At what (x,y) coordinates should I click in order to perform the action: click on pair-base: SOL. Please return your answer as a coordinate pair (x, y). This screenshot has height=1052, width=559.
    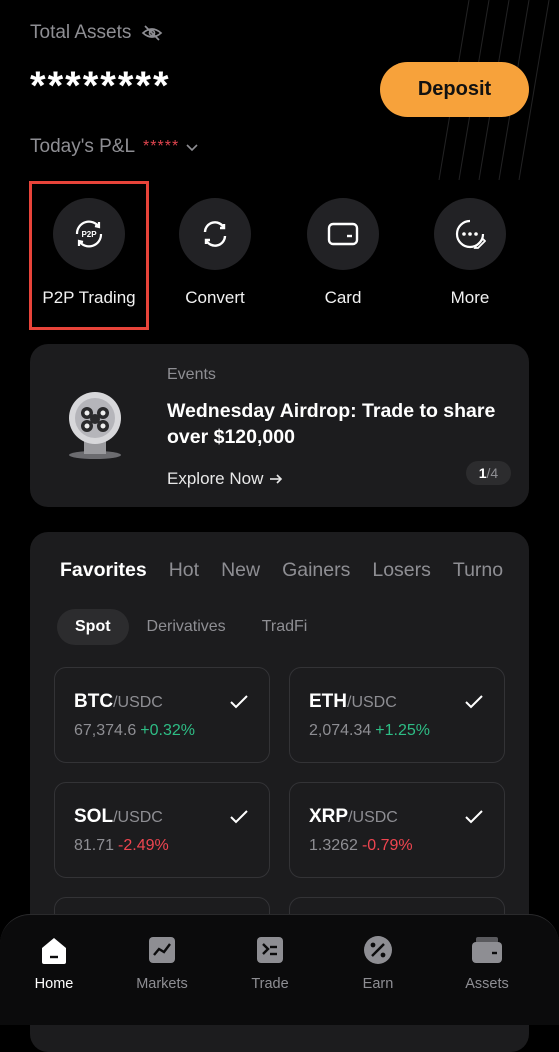
    Looking at the image, I should click on (94, 816).